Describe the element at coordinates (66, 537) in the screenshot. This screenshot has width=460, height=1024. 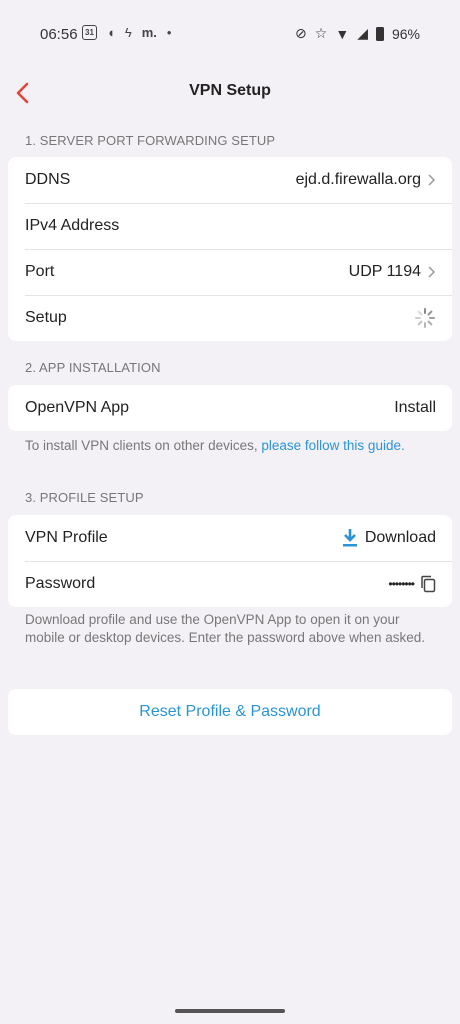
I see `vpn-profile-label: VPN Profile` at that location.